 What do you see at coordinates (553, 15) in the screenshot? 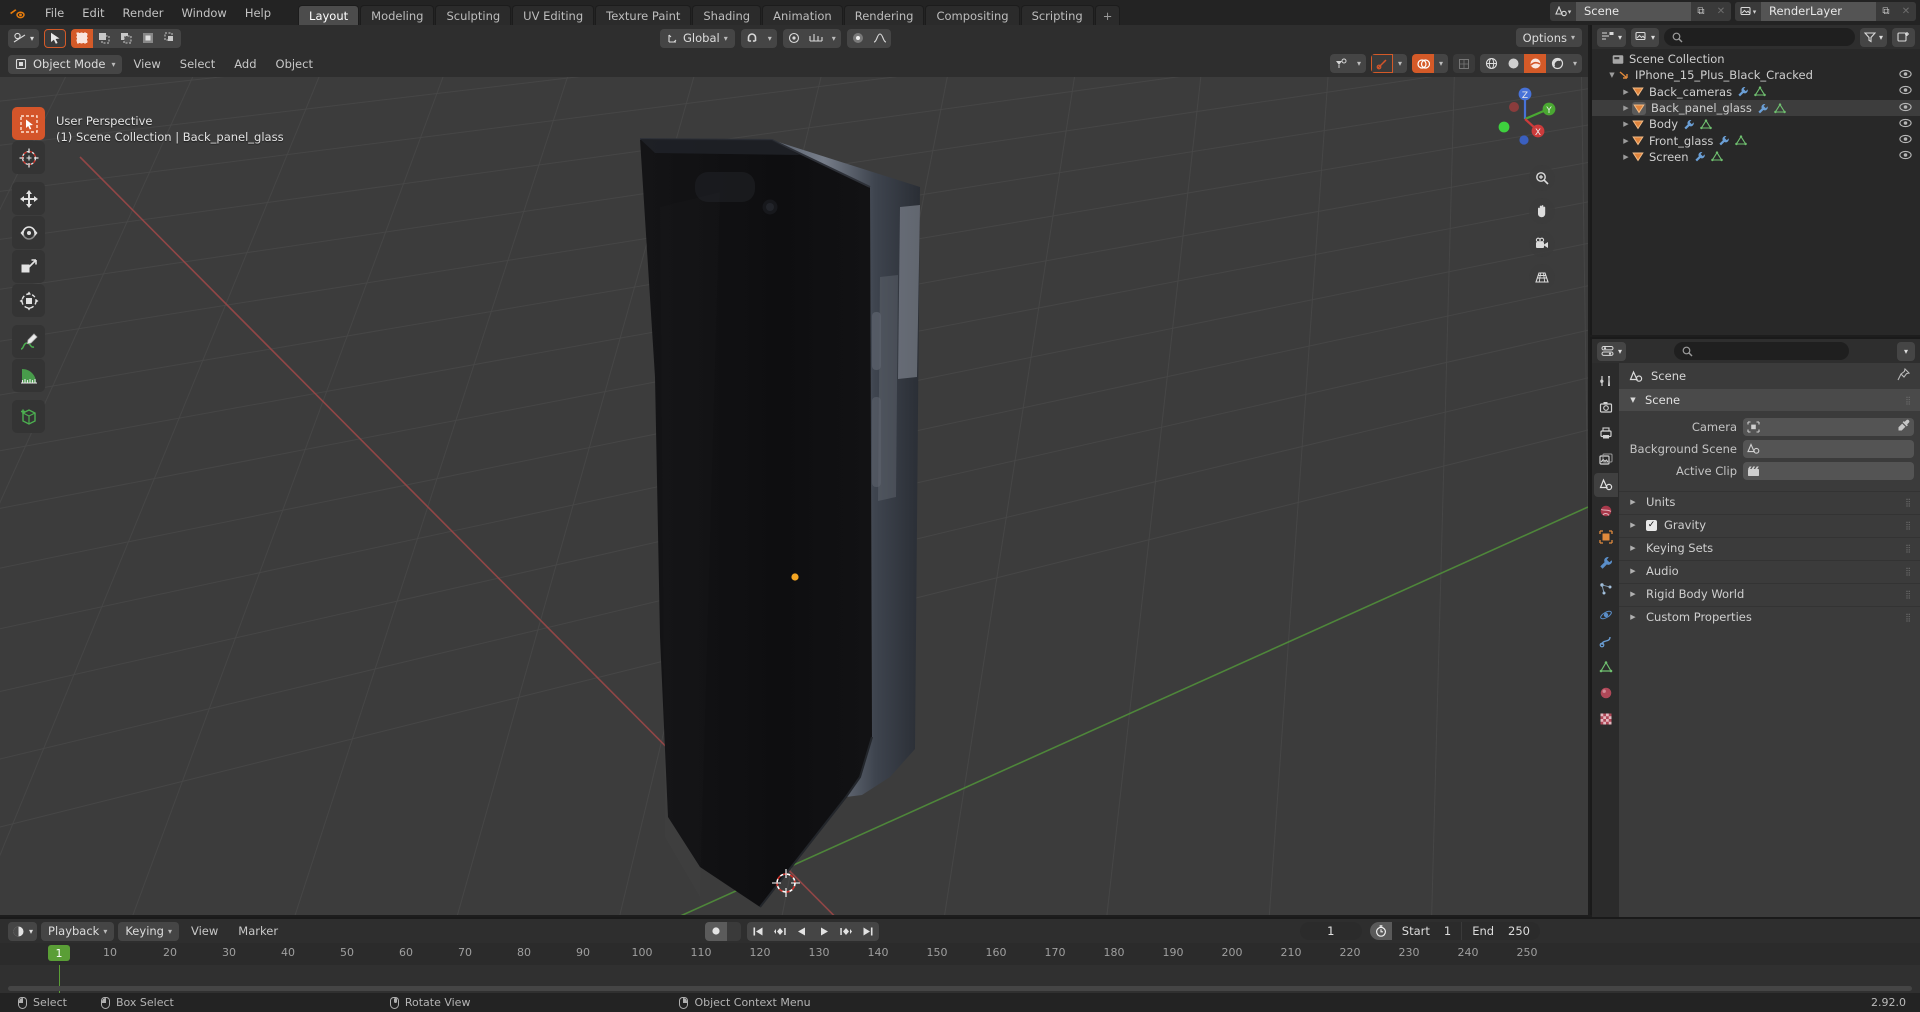
I see `tab-uv-editing: UV Editing` at bounding box center [553, 15].